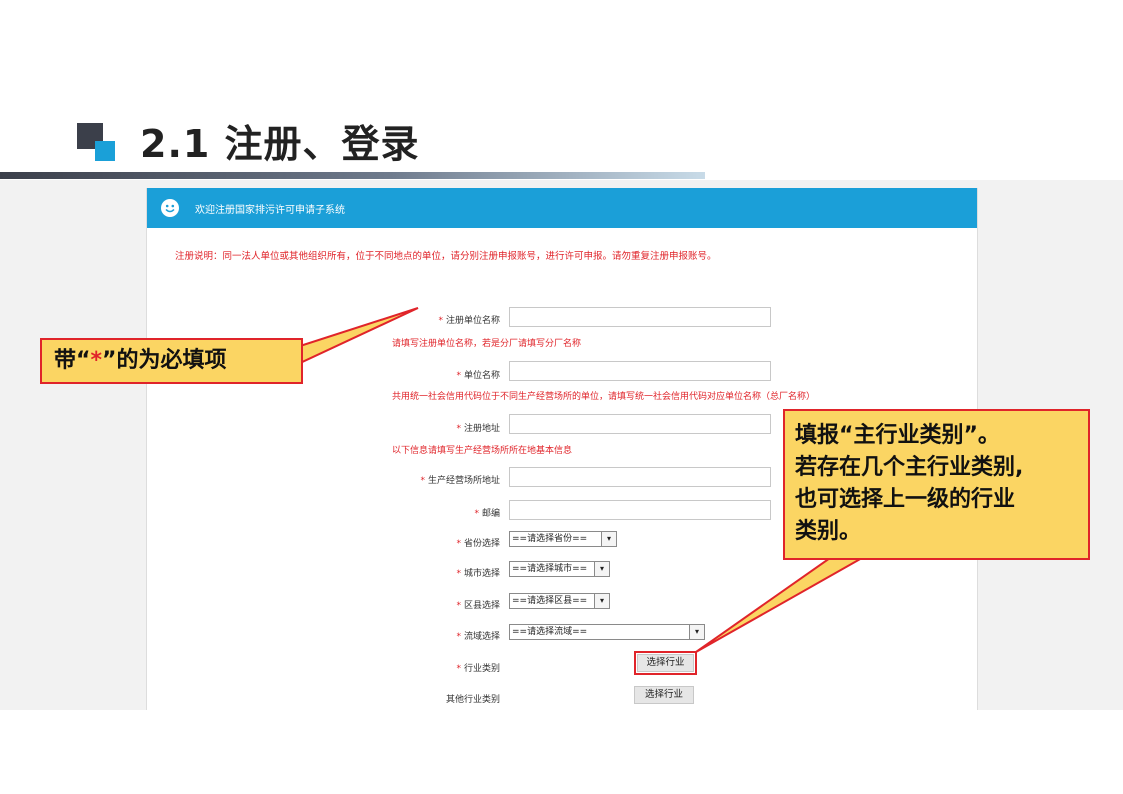 The width and height of the screenshot is (1123, 794). What do you see at coordinates (936, 484) in the screenshot?
I see `industry-callout: 填报“主行业类别”。 若存在几个主行业类别, 也可选择上一级的行业 类别。` at bounding box center [936, 484].